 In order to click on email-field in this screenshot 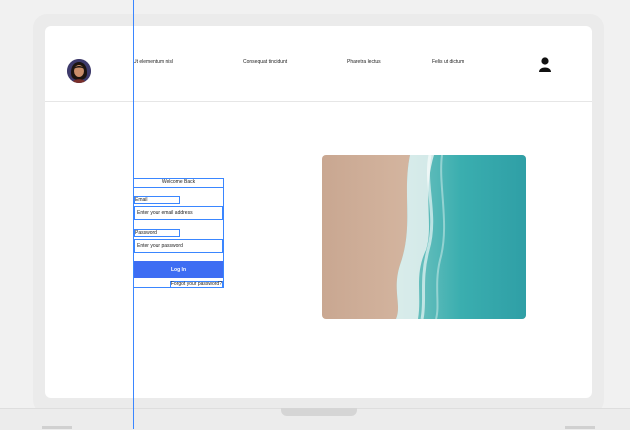, I will do `click(178, 213)`.